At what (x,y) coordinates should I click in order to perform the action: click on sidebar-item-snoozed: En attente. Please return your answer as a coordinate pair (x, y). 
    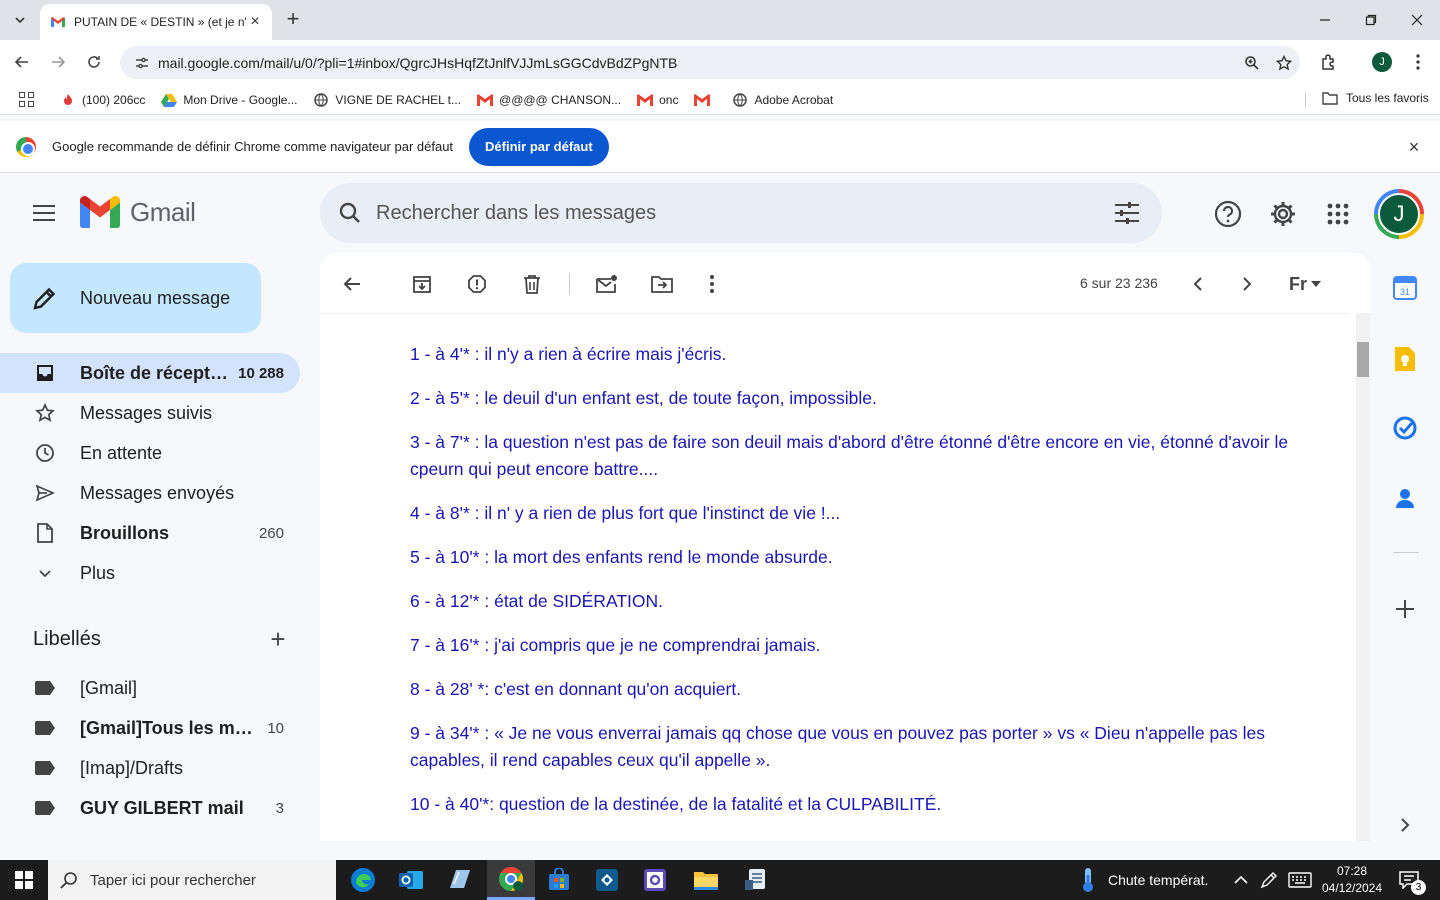
    Looking at the image, I should click on (150, 453).